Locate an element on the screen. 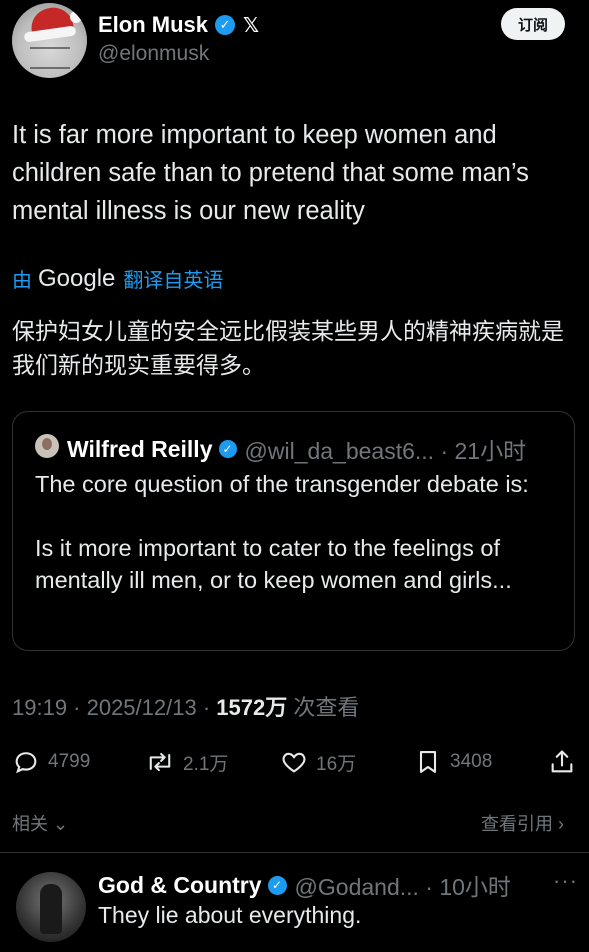 This screenshot has width=589, height=952. share-icon is located at coordinates (562, 761).